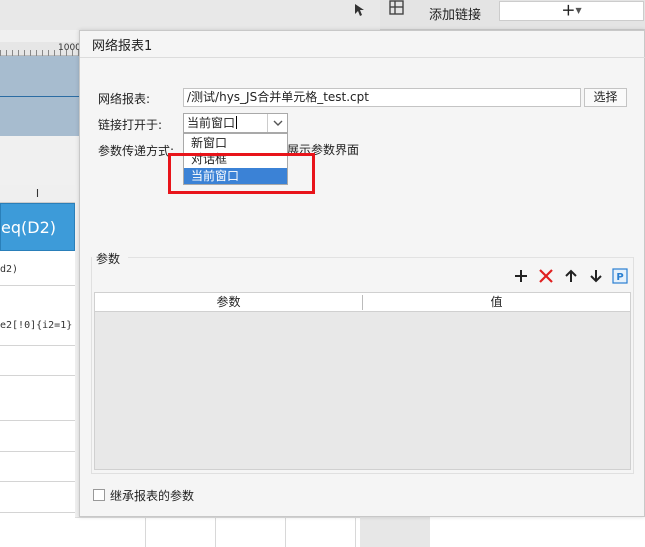 The height and width of the screenshot is (547, 645). Describe the element at coordinates (496, 302) in the screenshot. I see `value-column-header: 值` at that location.